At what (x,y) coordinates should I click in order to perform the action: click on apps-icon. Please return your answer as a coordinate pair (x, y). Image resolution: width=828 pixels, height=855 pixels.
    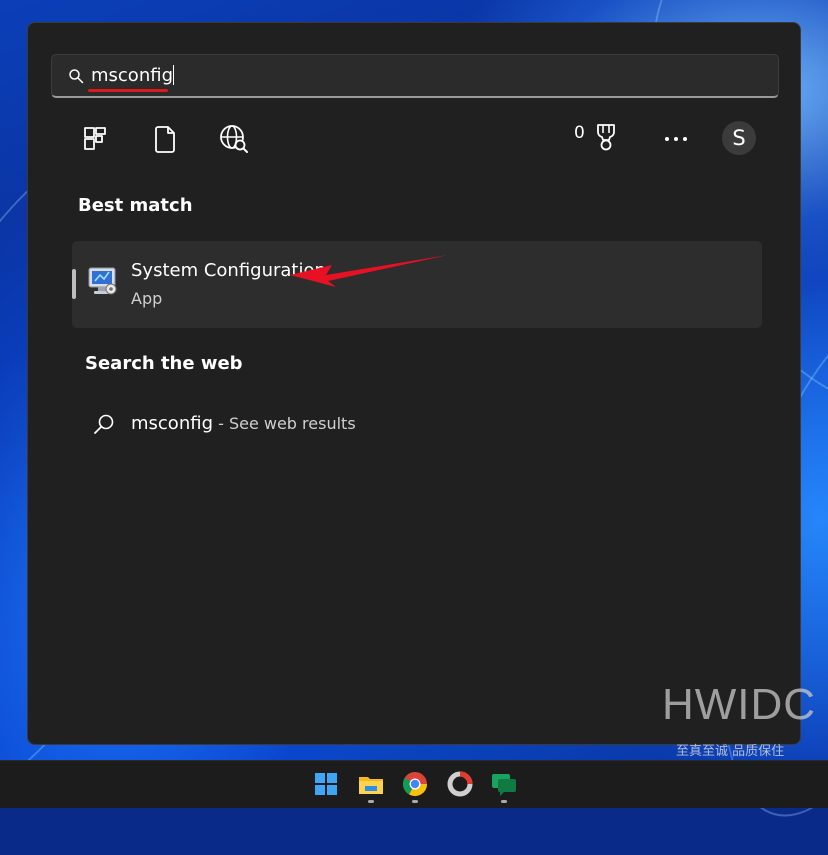
    Looking at the image, I should click on (95, 138).